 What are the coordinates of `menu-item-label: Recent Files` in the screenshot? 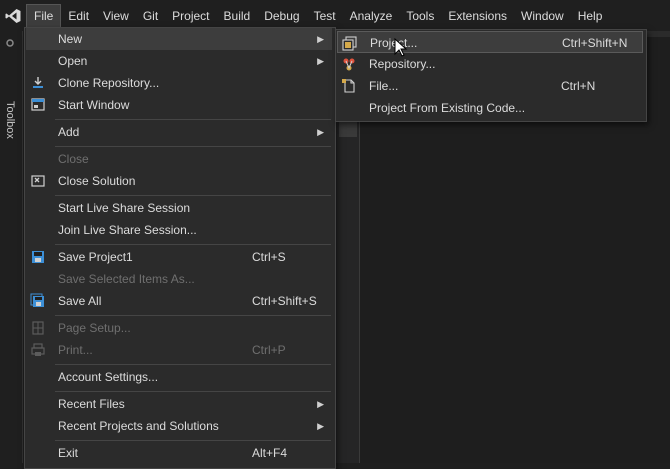 It's located at (91, 404).